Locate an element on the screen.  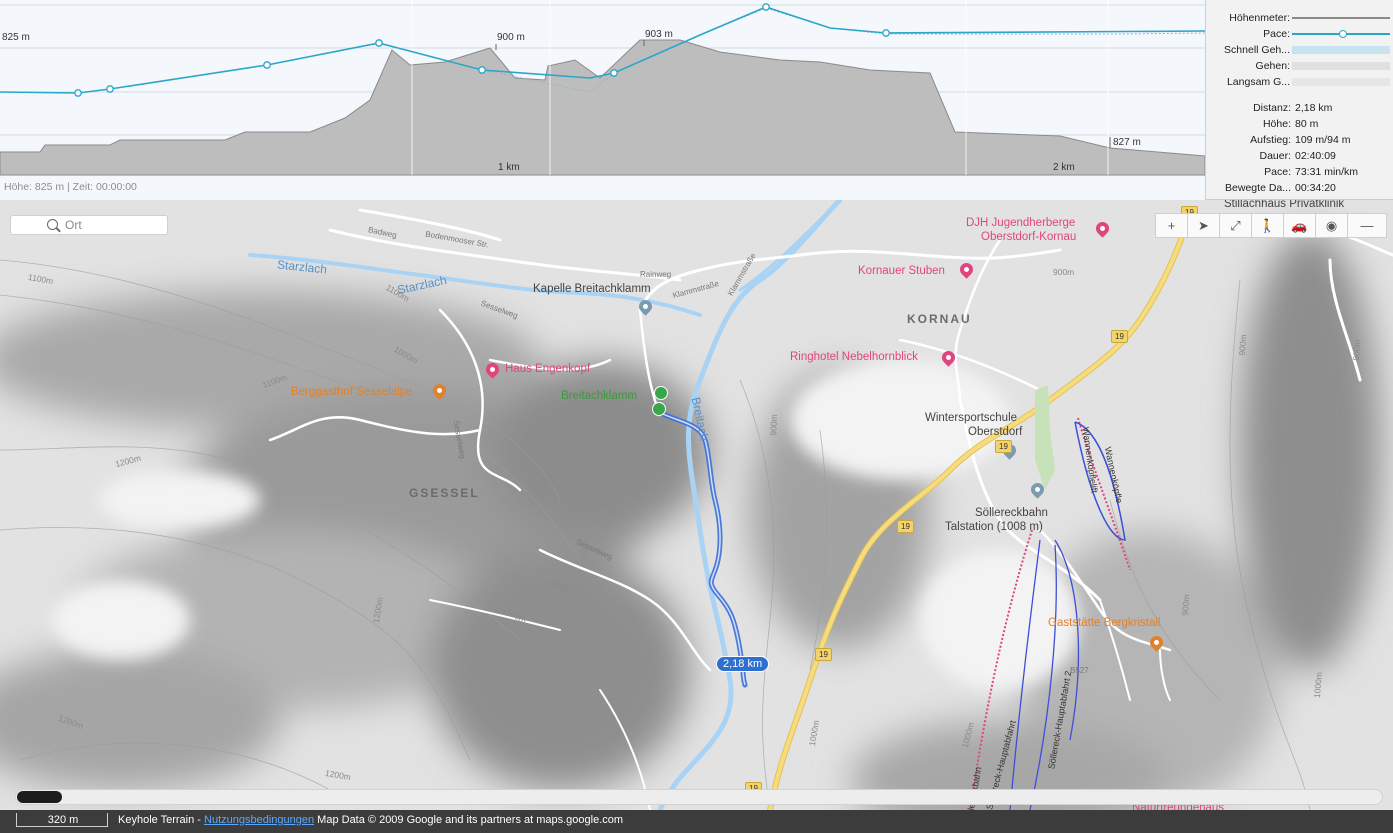
car-icon: 🚗 is located at coordinates (1299, 225).